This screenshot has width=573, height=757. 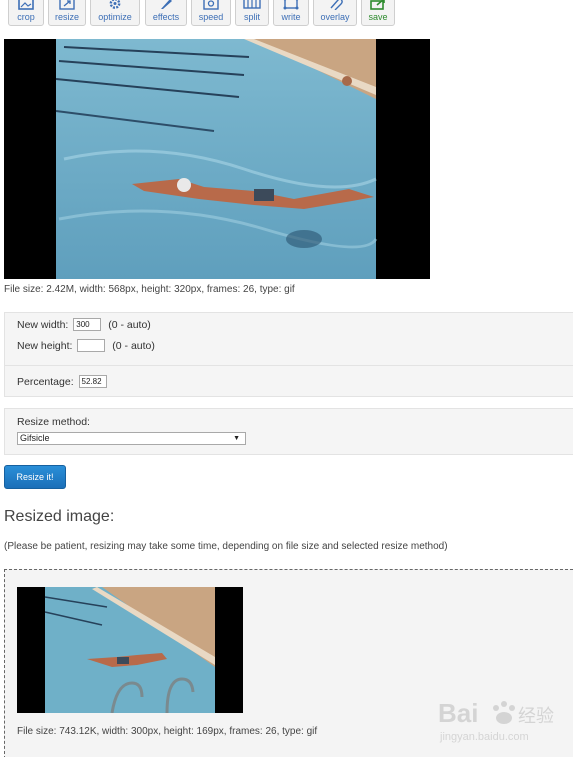 I want to click on tool-speed-button: speed, so click(x=211, y=13).